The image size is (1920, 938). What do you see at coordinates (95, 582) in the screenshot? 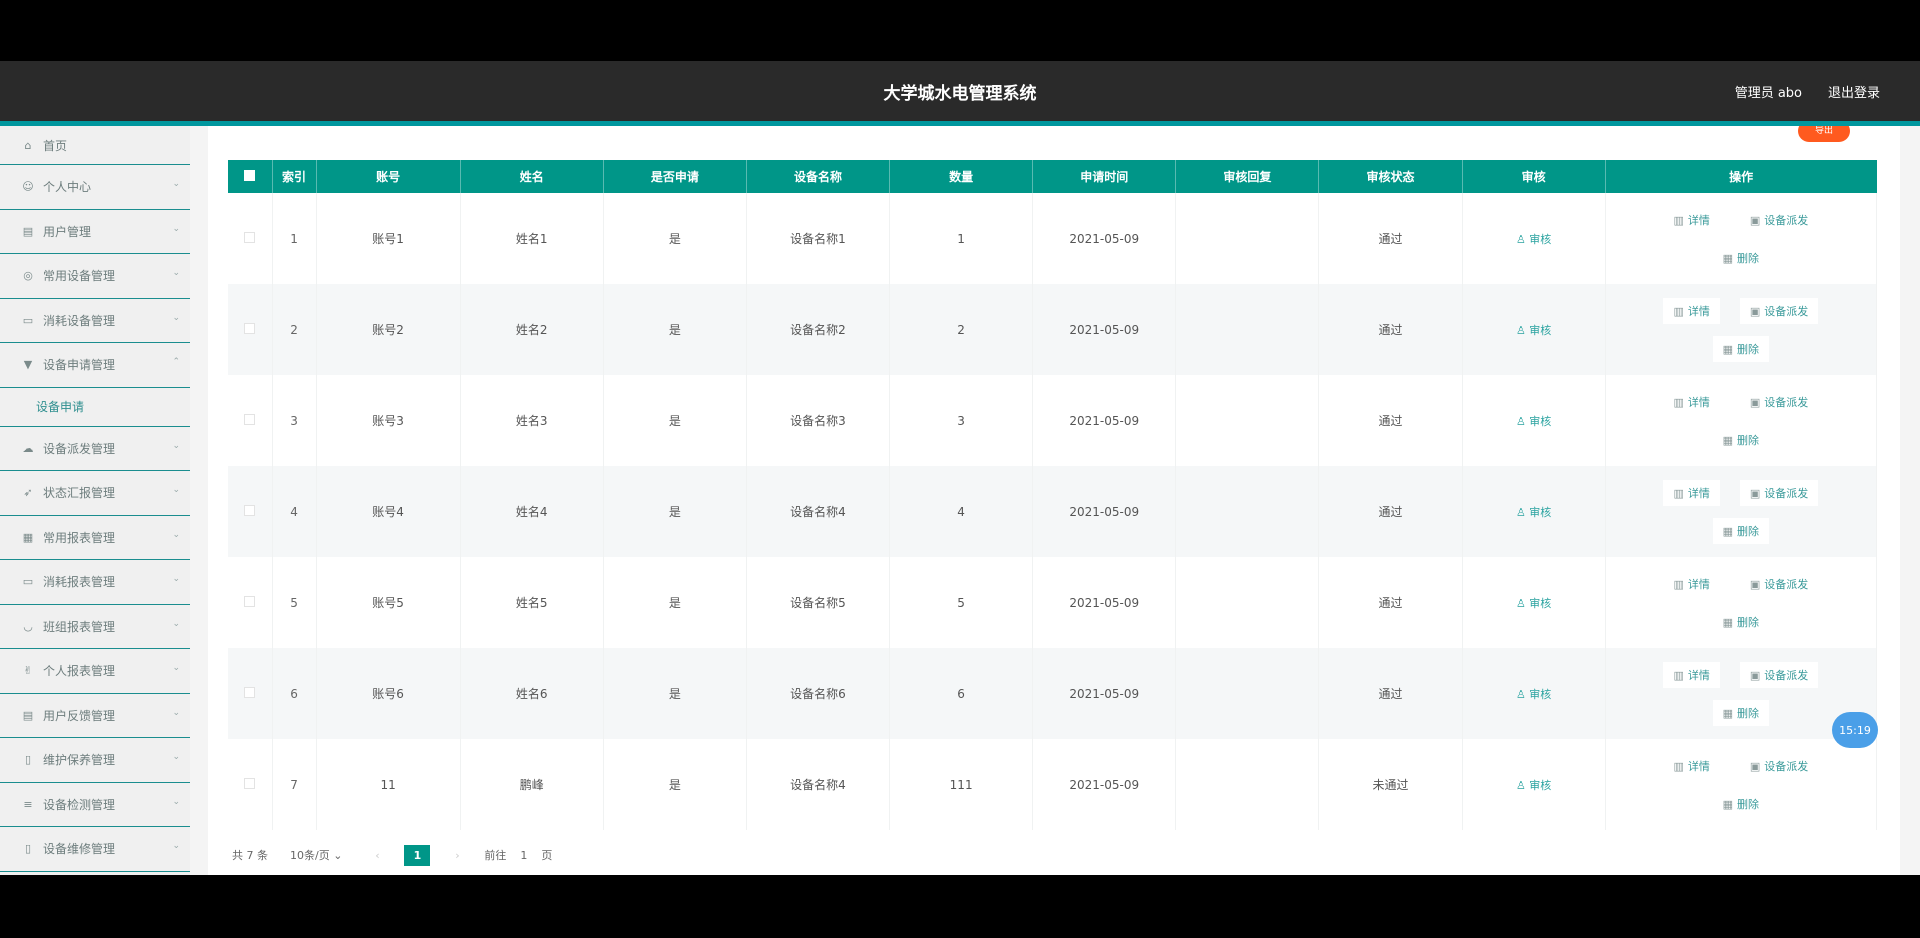
I see `sidebar-item-consumable-report: ▭ 消耗报表管理 ⌄` at bounding box center [95, 582].